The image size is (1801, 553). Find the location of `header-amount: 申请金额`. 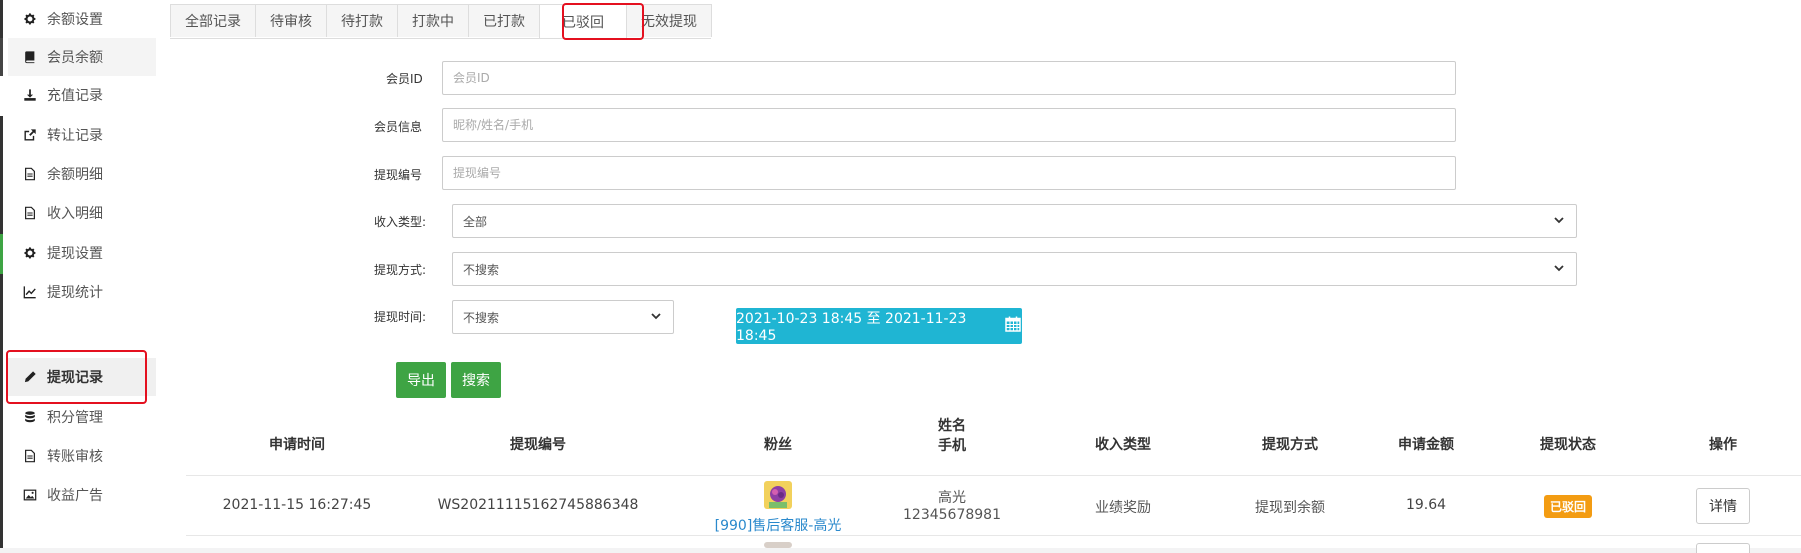

header-amount: 申请金额 is located at coordinates (1426, 445).